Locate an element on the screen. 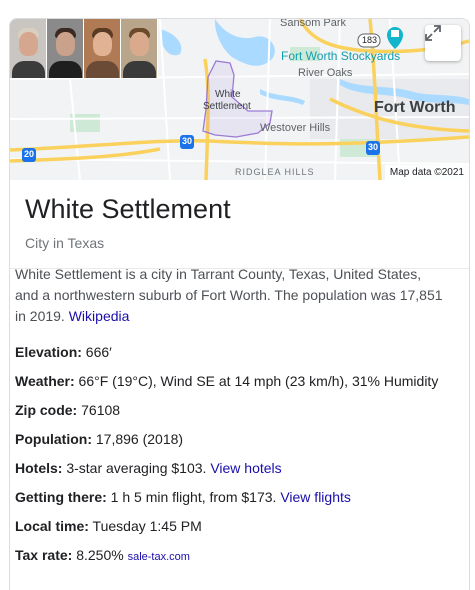 The height and width of the screenshot is (590, 475). map-label-fort-worth: Fort Worth is located at coordinates (415, 107).